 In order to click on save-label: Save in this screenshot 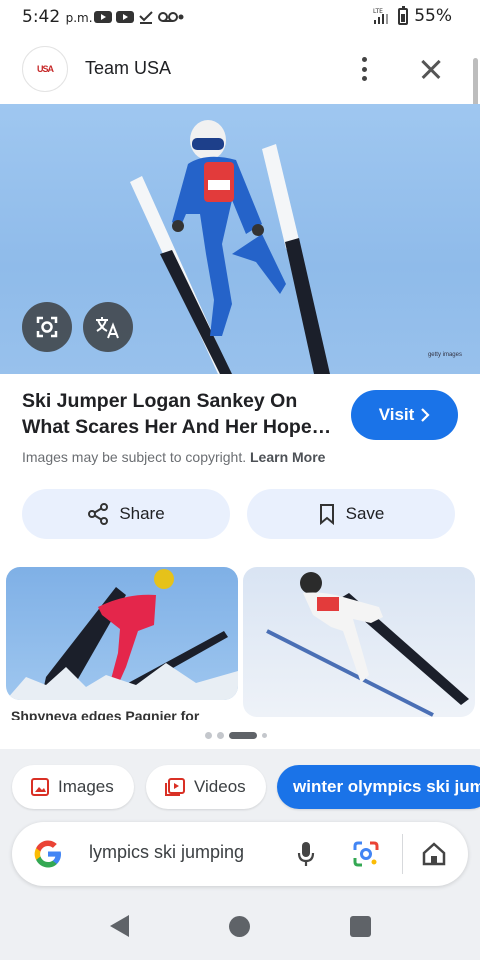, I will do `click(365, 513)`.